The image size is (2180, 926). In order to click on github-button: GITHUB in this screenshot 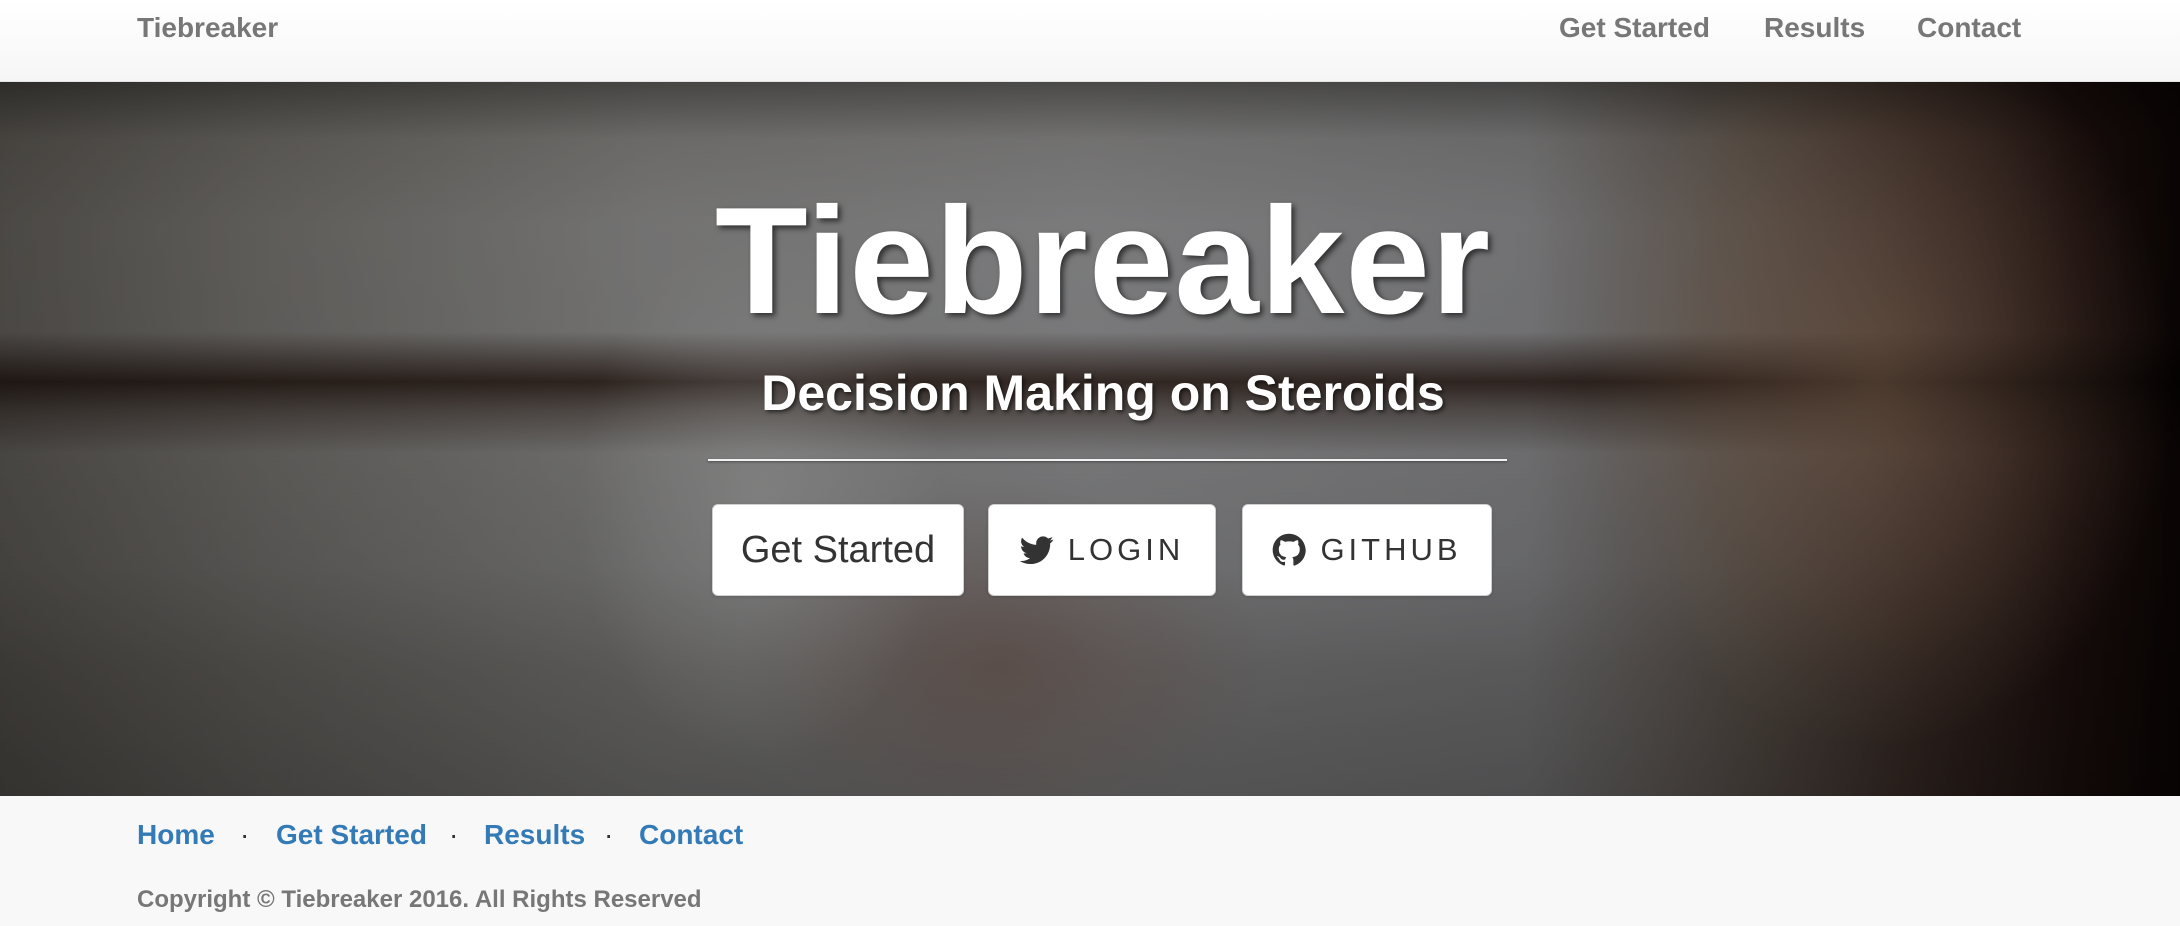, I will do `click(1367, 550)`.